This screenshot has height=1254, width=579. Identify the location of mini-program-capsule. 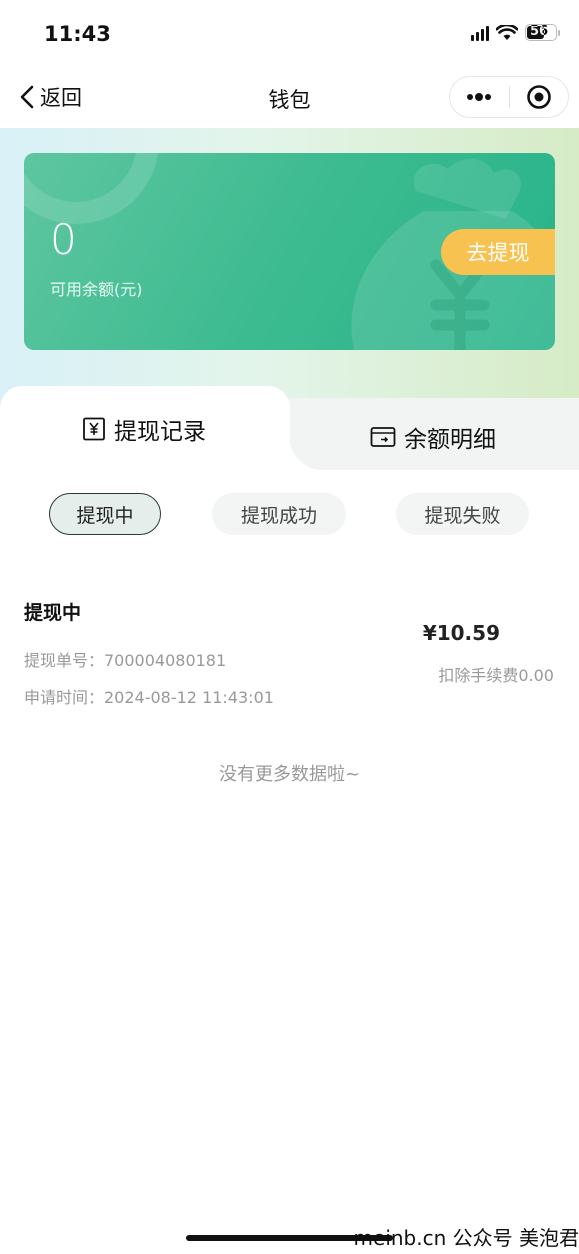
(509, 97).